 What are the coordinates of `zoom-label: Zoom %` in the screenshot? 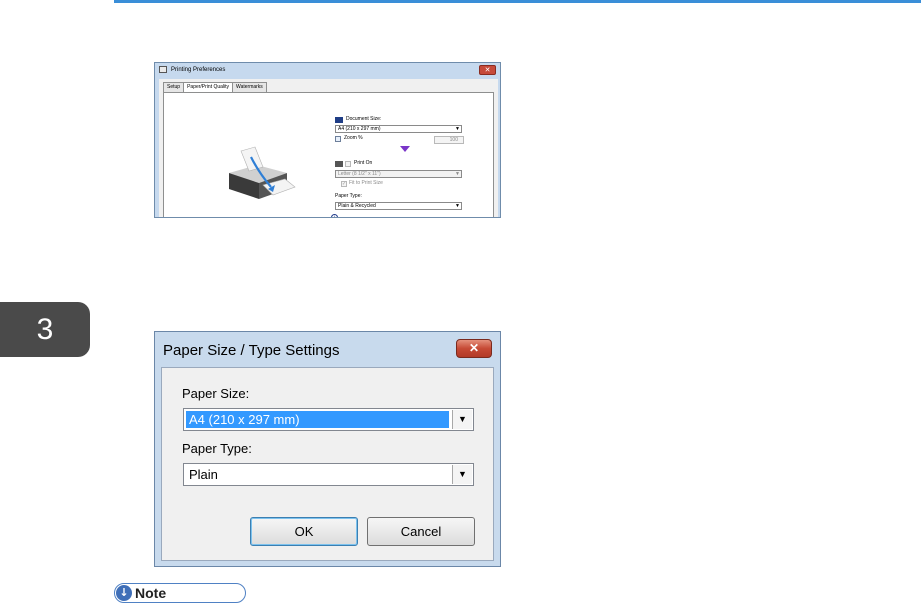 It's located at (353, 138).